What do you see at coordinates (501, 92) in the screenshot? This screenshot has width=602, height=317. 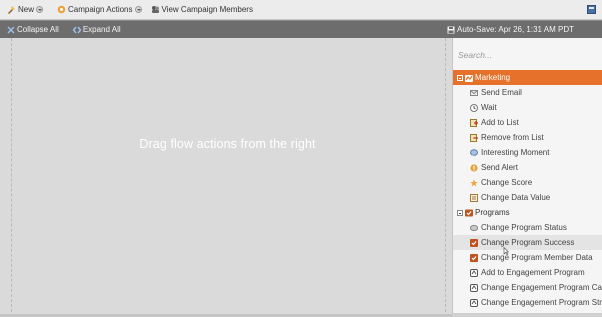 I see `palette-item-label: Send Email` at bounding box center [501, 92].